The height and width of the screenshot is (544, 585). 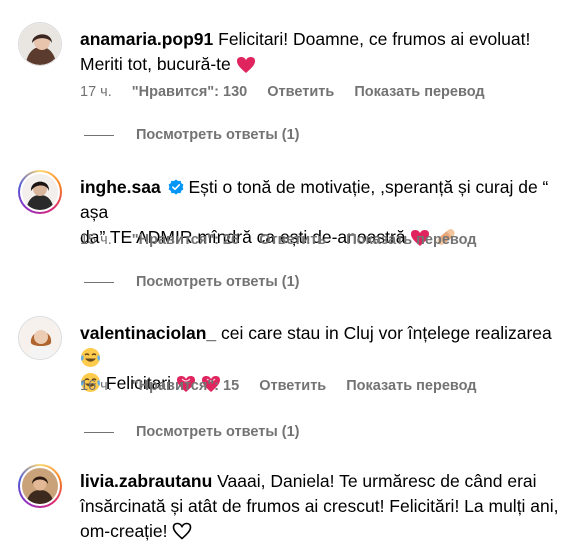 I want to click on red-heart-icon, so click(x=245, y=65).